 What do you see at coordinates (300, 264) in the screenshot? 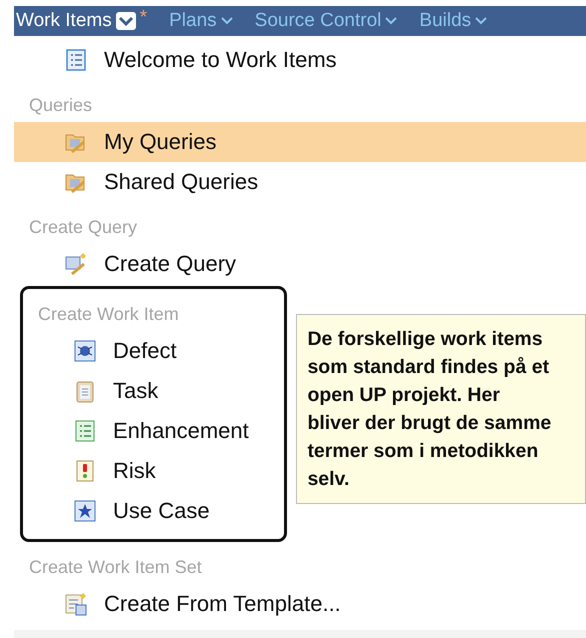
I see `nav-item: Create Query` at bounding box center [300, 264].